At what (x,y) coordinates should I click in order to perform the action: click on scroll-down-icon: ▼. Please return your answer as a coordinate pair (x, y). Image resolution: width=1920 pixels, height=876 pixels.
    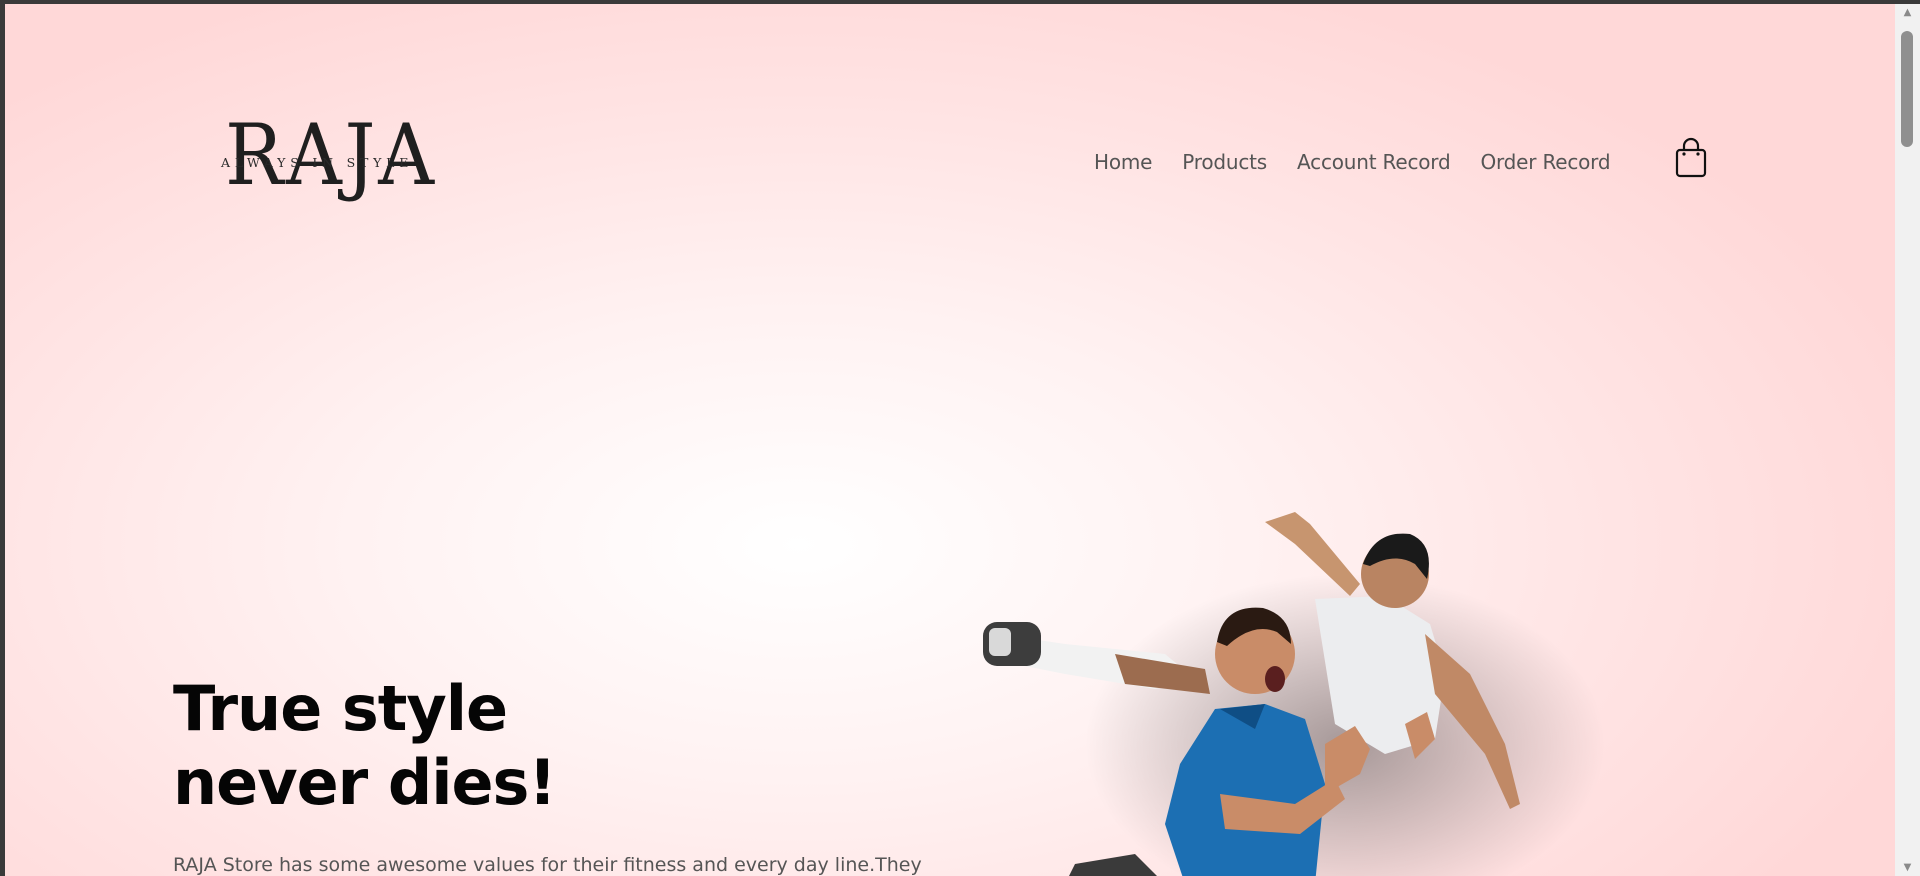
    Looking at the image, I should click on (1907, 867).